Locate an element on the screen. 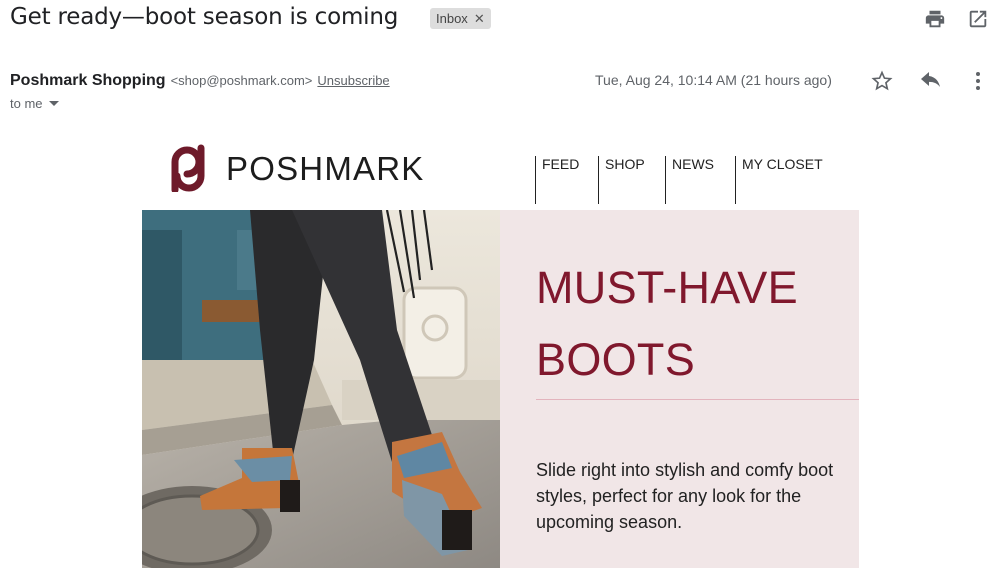 This screenshot has width=1000, height=580. label-text: Inbox is located at coordinates (452, 18).